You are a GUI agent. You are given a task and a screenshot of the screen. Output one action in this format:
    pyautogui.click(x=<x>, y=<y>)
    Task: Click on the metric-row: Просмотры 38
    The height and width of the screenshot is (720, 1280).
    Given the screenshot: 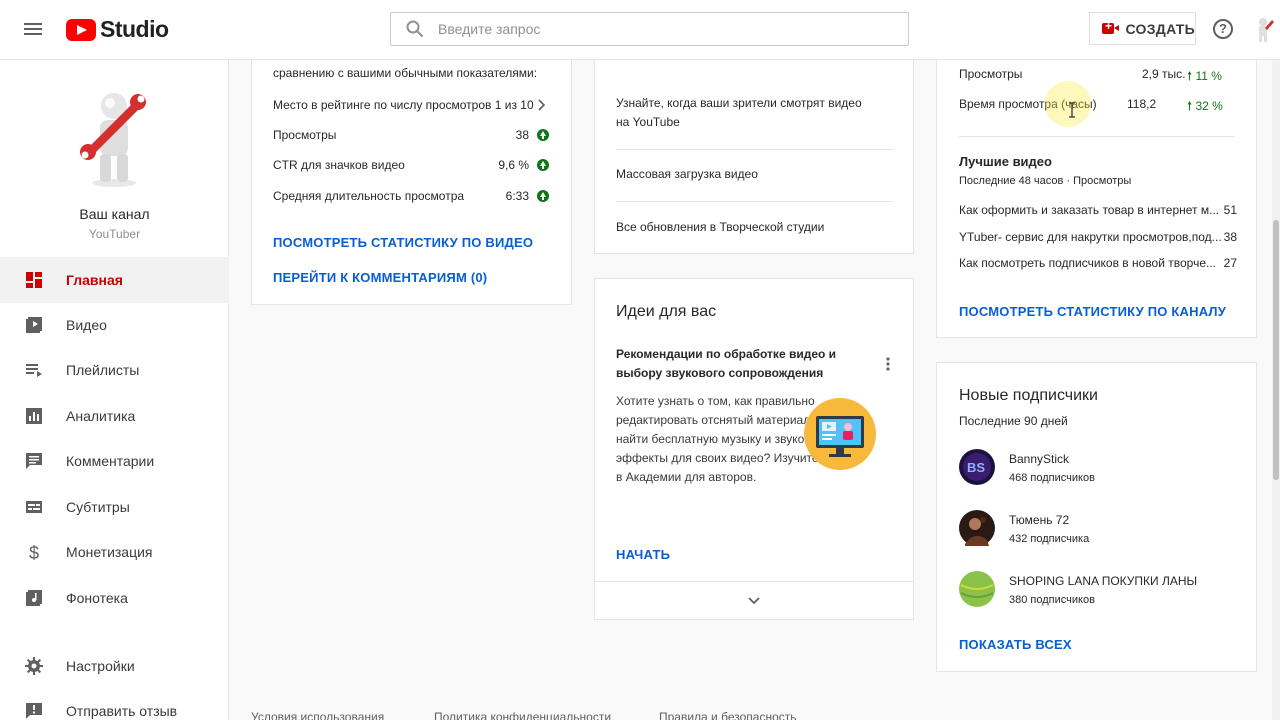 What is the action you would take?
    pyautogui.click(x=411, y=135)
    